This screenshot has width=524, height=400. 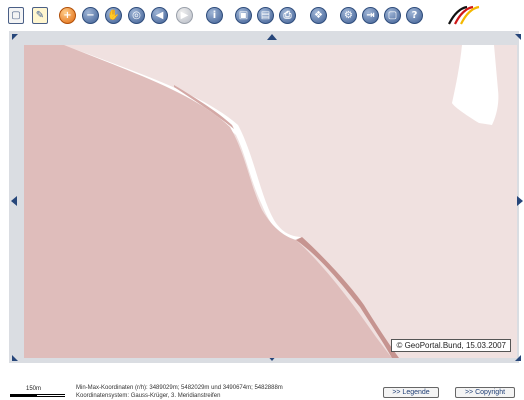 I want to click on download-icon: ▤, so click(x=265, y=15).